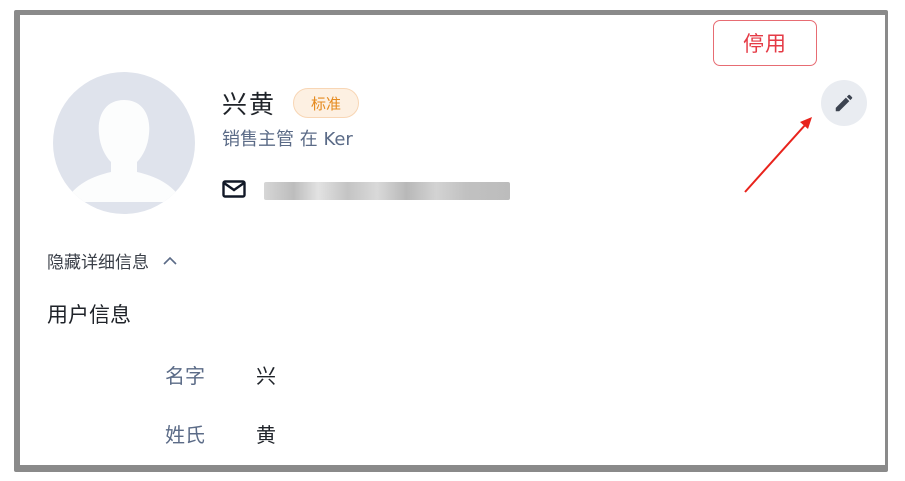  I want to click on user-info-heading: 用户信息, so click(89, 315).